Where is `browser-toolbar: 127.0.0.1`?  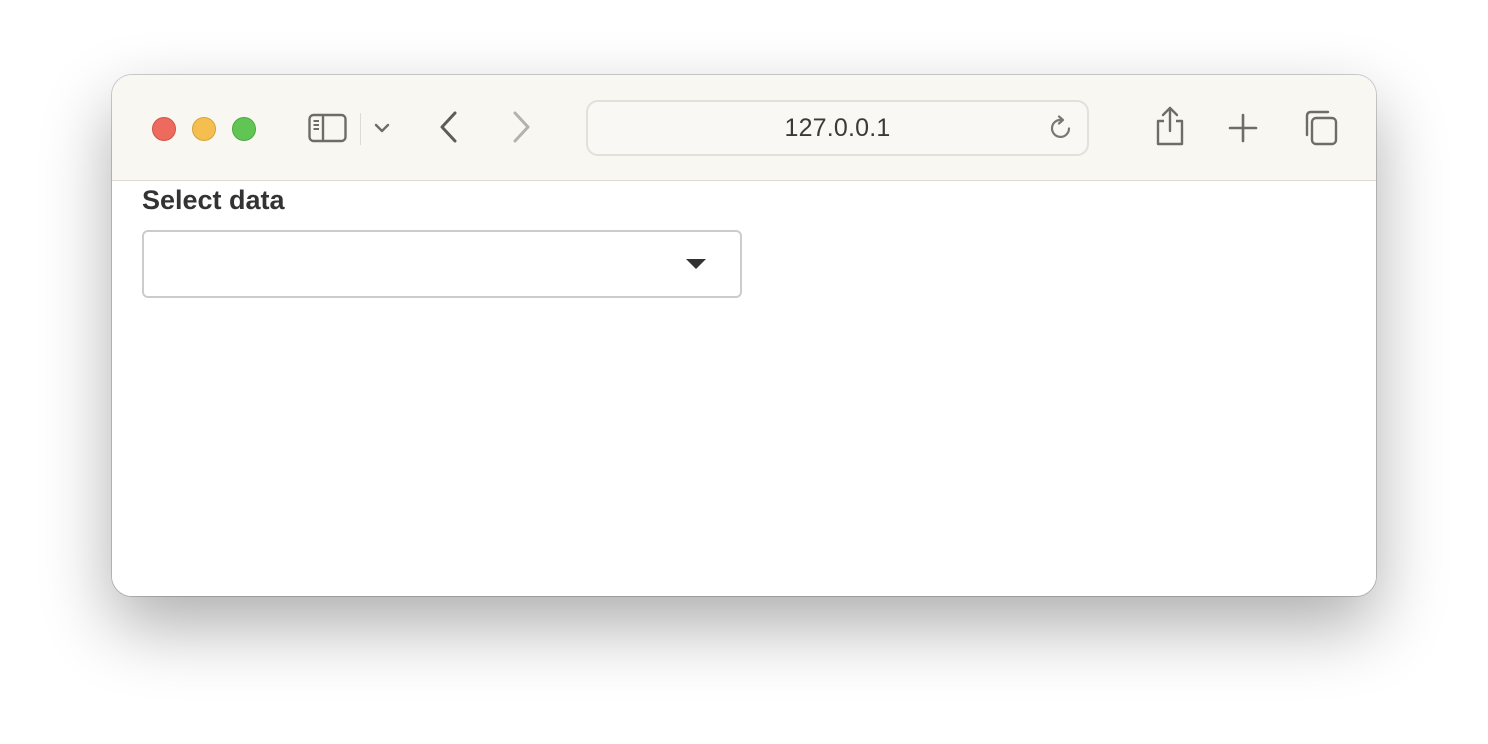
browser-toolbar: 127.0.0.1 is located at coordinates (744, 128).